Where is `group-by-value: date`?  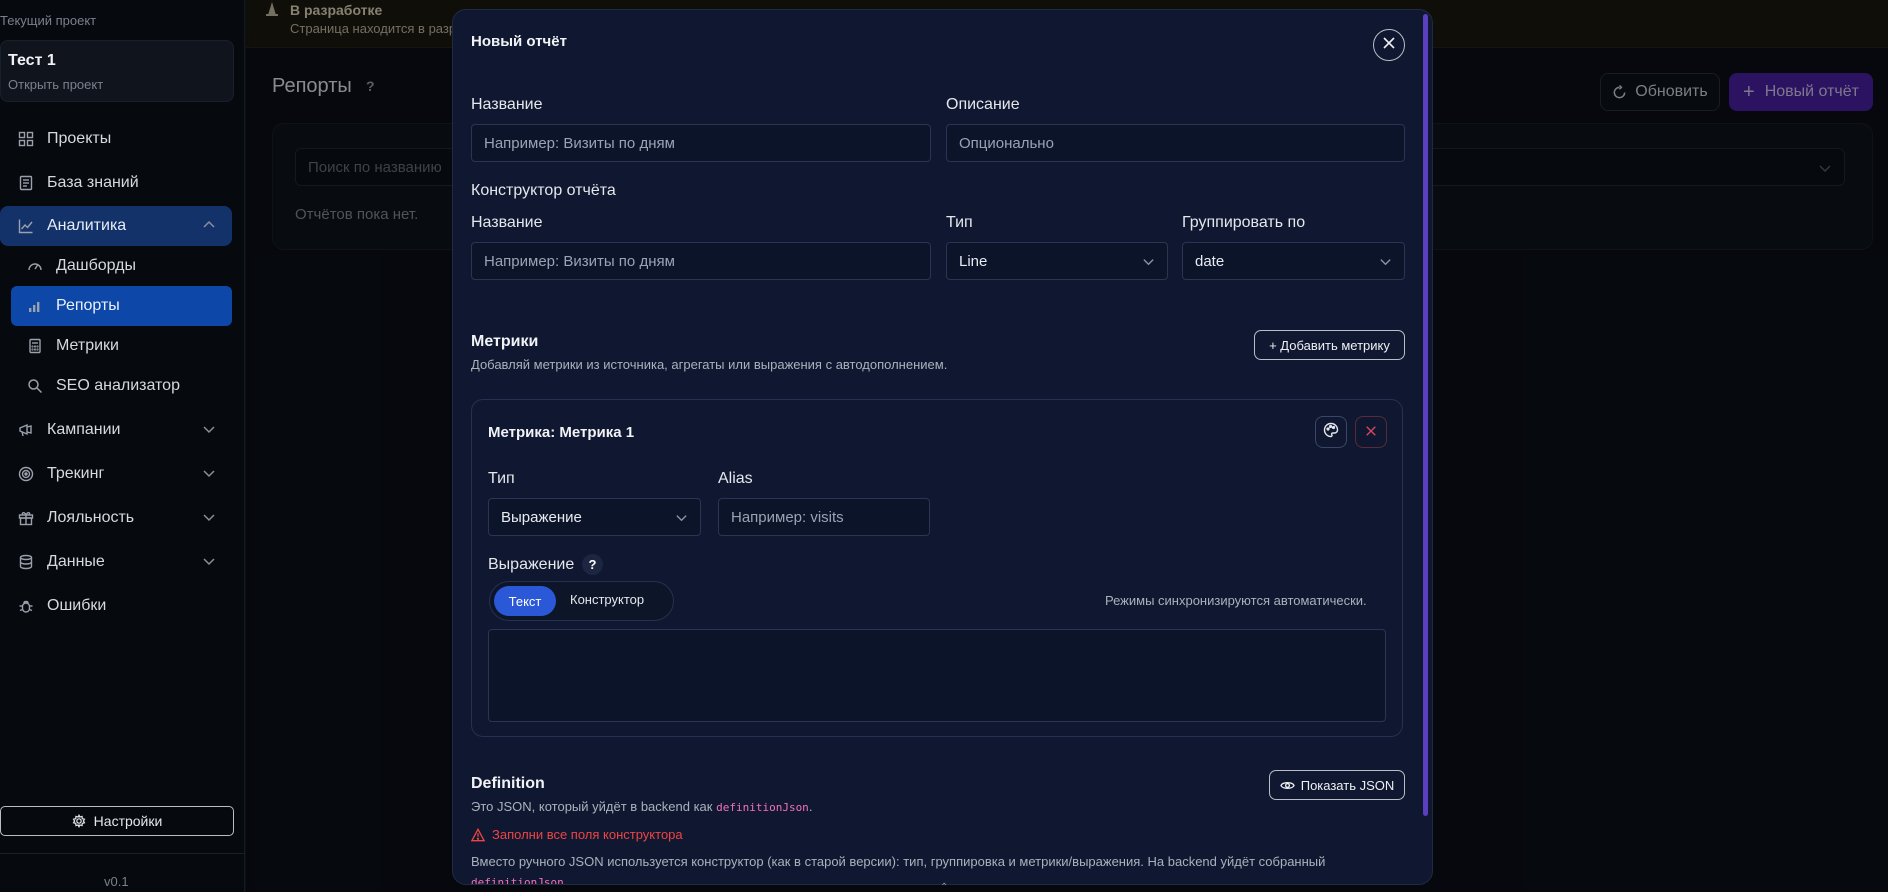
group-by-value: date is located at coordinates (1210, 261).